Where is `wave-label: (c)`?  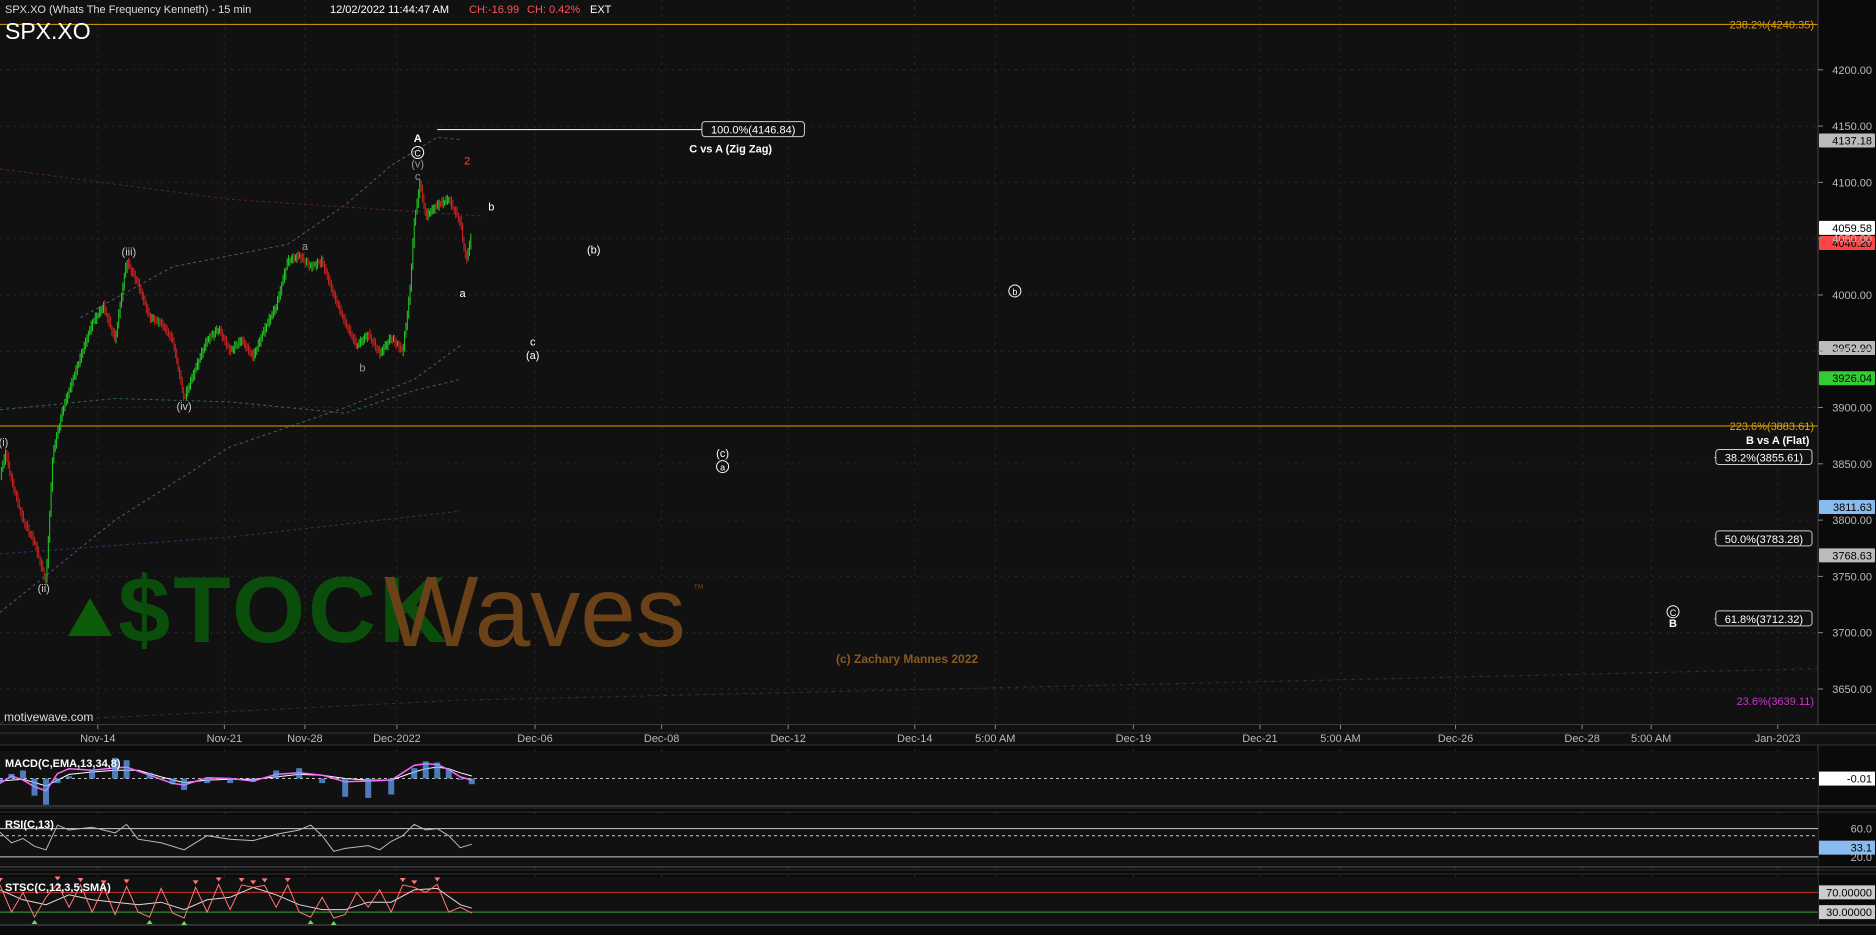 wave-label: (c) is located at coordinates (722, 454).